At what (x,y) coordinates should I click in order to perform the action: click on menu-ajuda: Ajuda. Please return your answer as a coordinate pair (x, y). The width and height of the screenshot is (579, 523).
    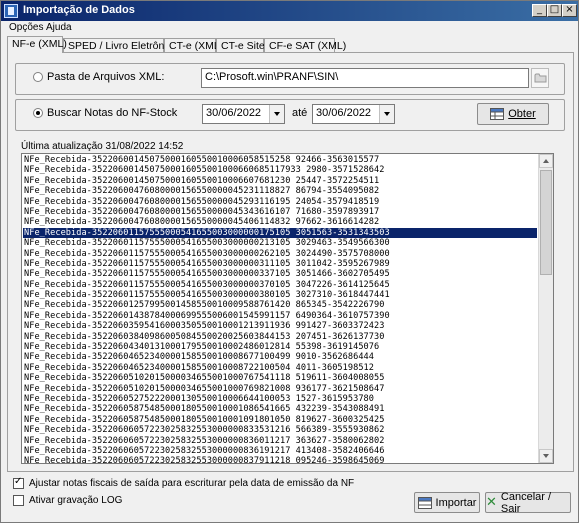
    Looking at the image, I should click on (59, 27).